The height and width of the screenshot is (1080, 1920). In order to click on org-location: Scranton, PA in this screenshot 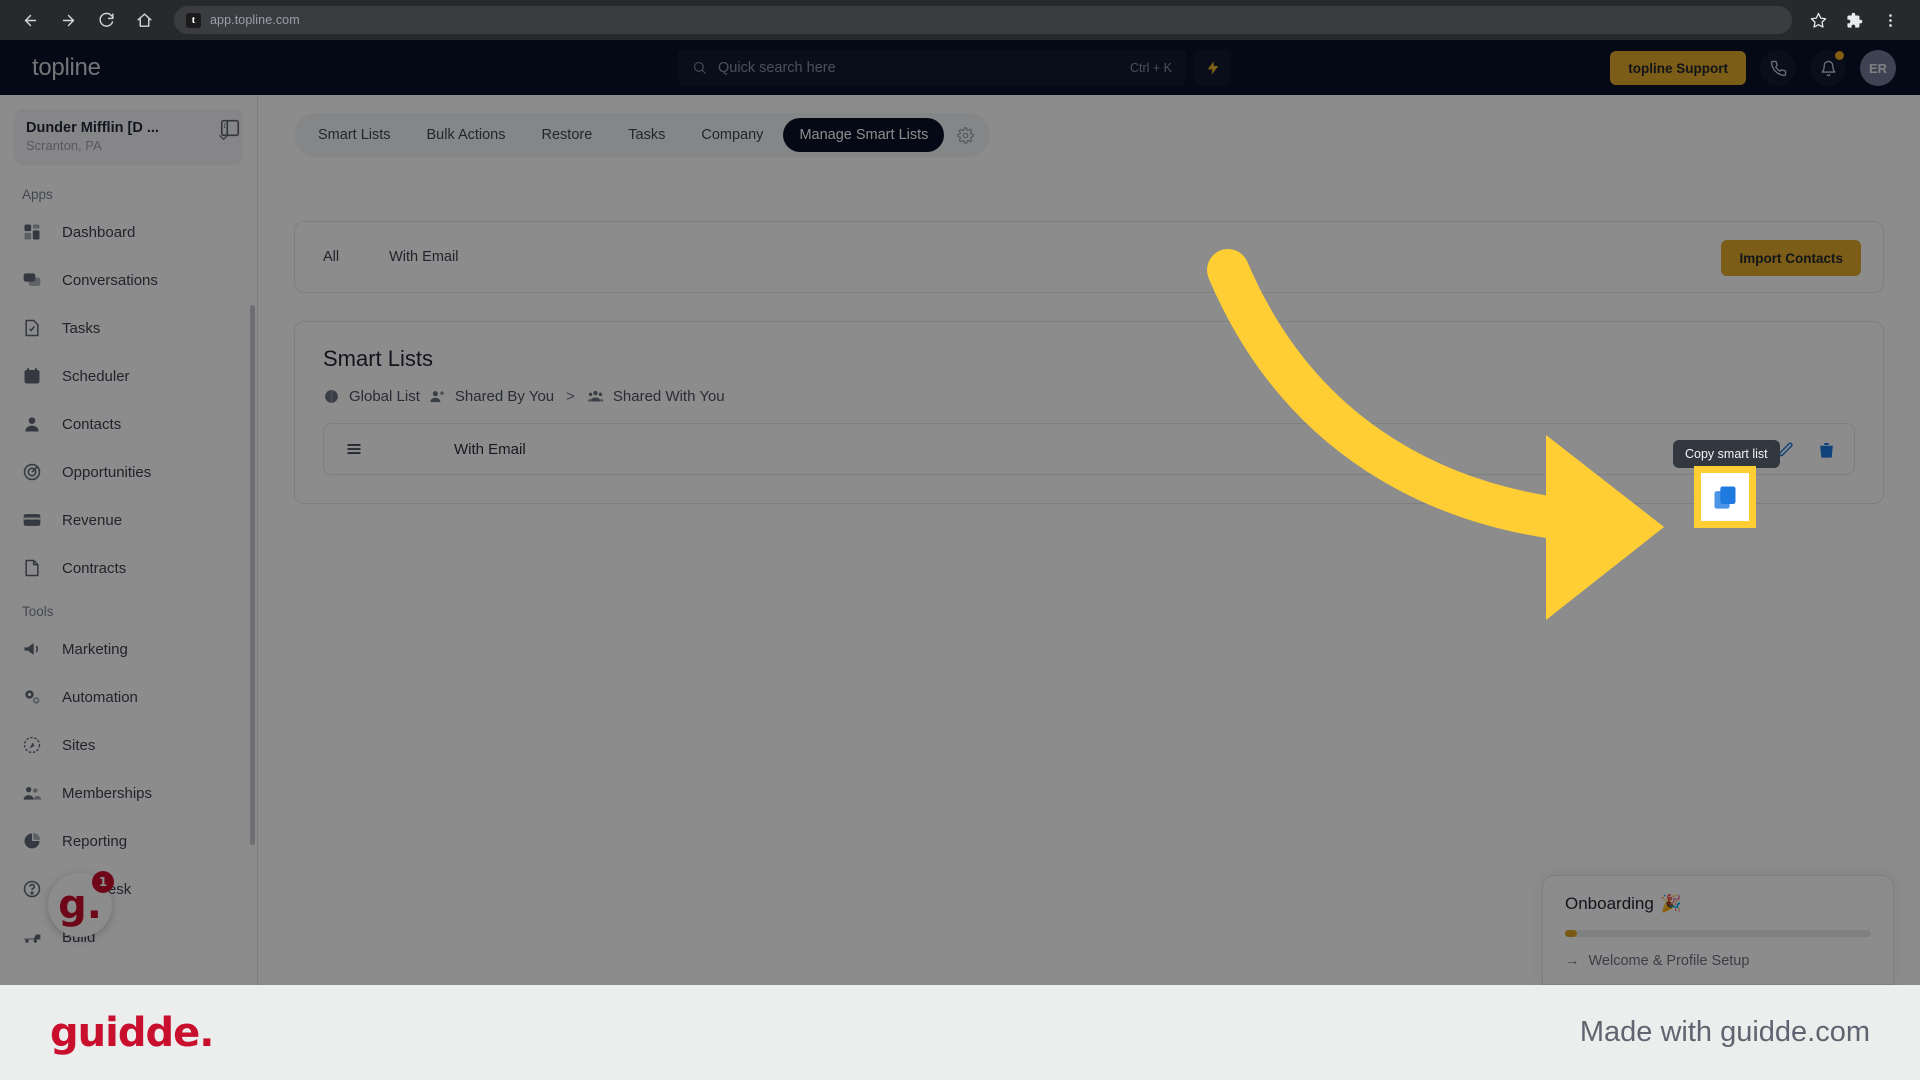, I will do `click(64, 145)`.